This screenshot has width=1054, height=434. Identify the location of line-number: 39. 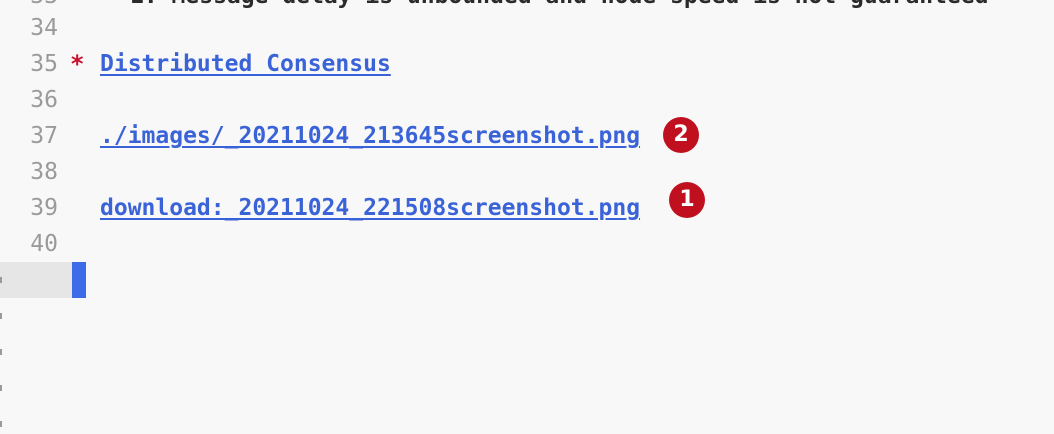
(44, 208).